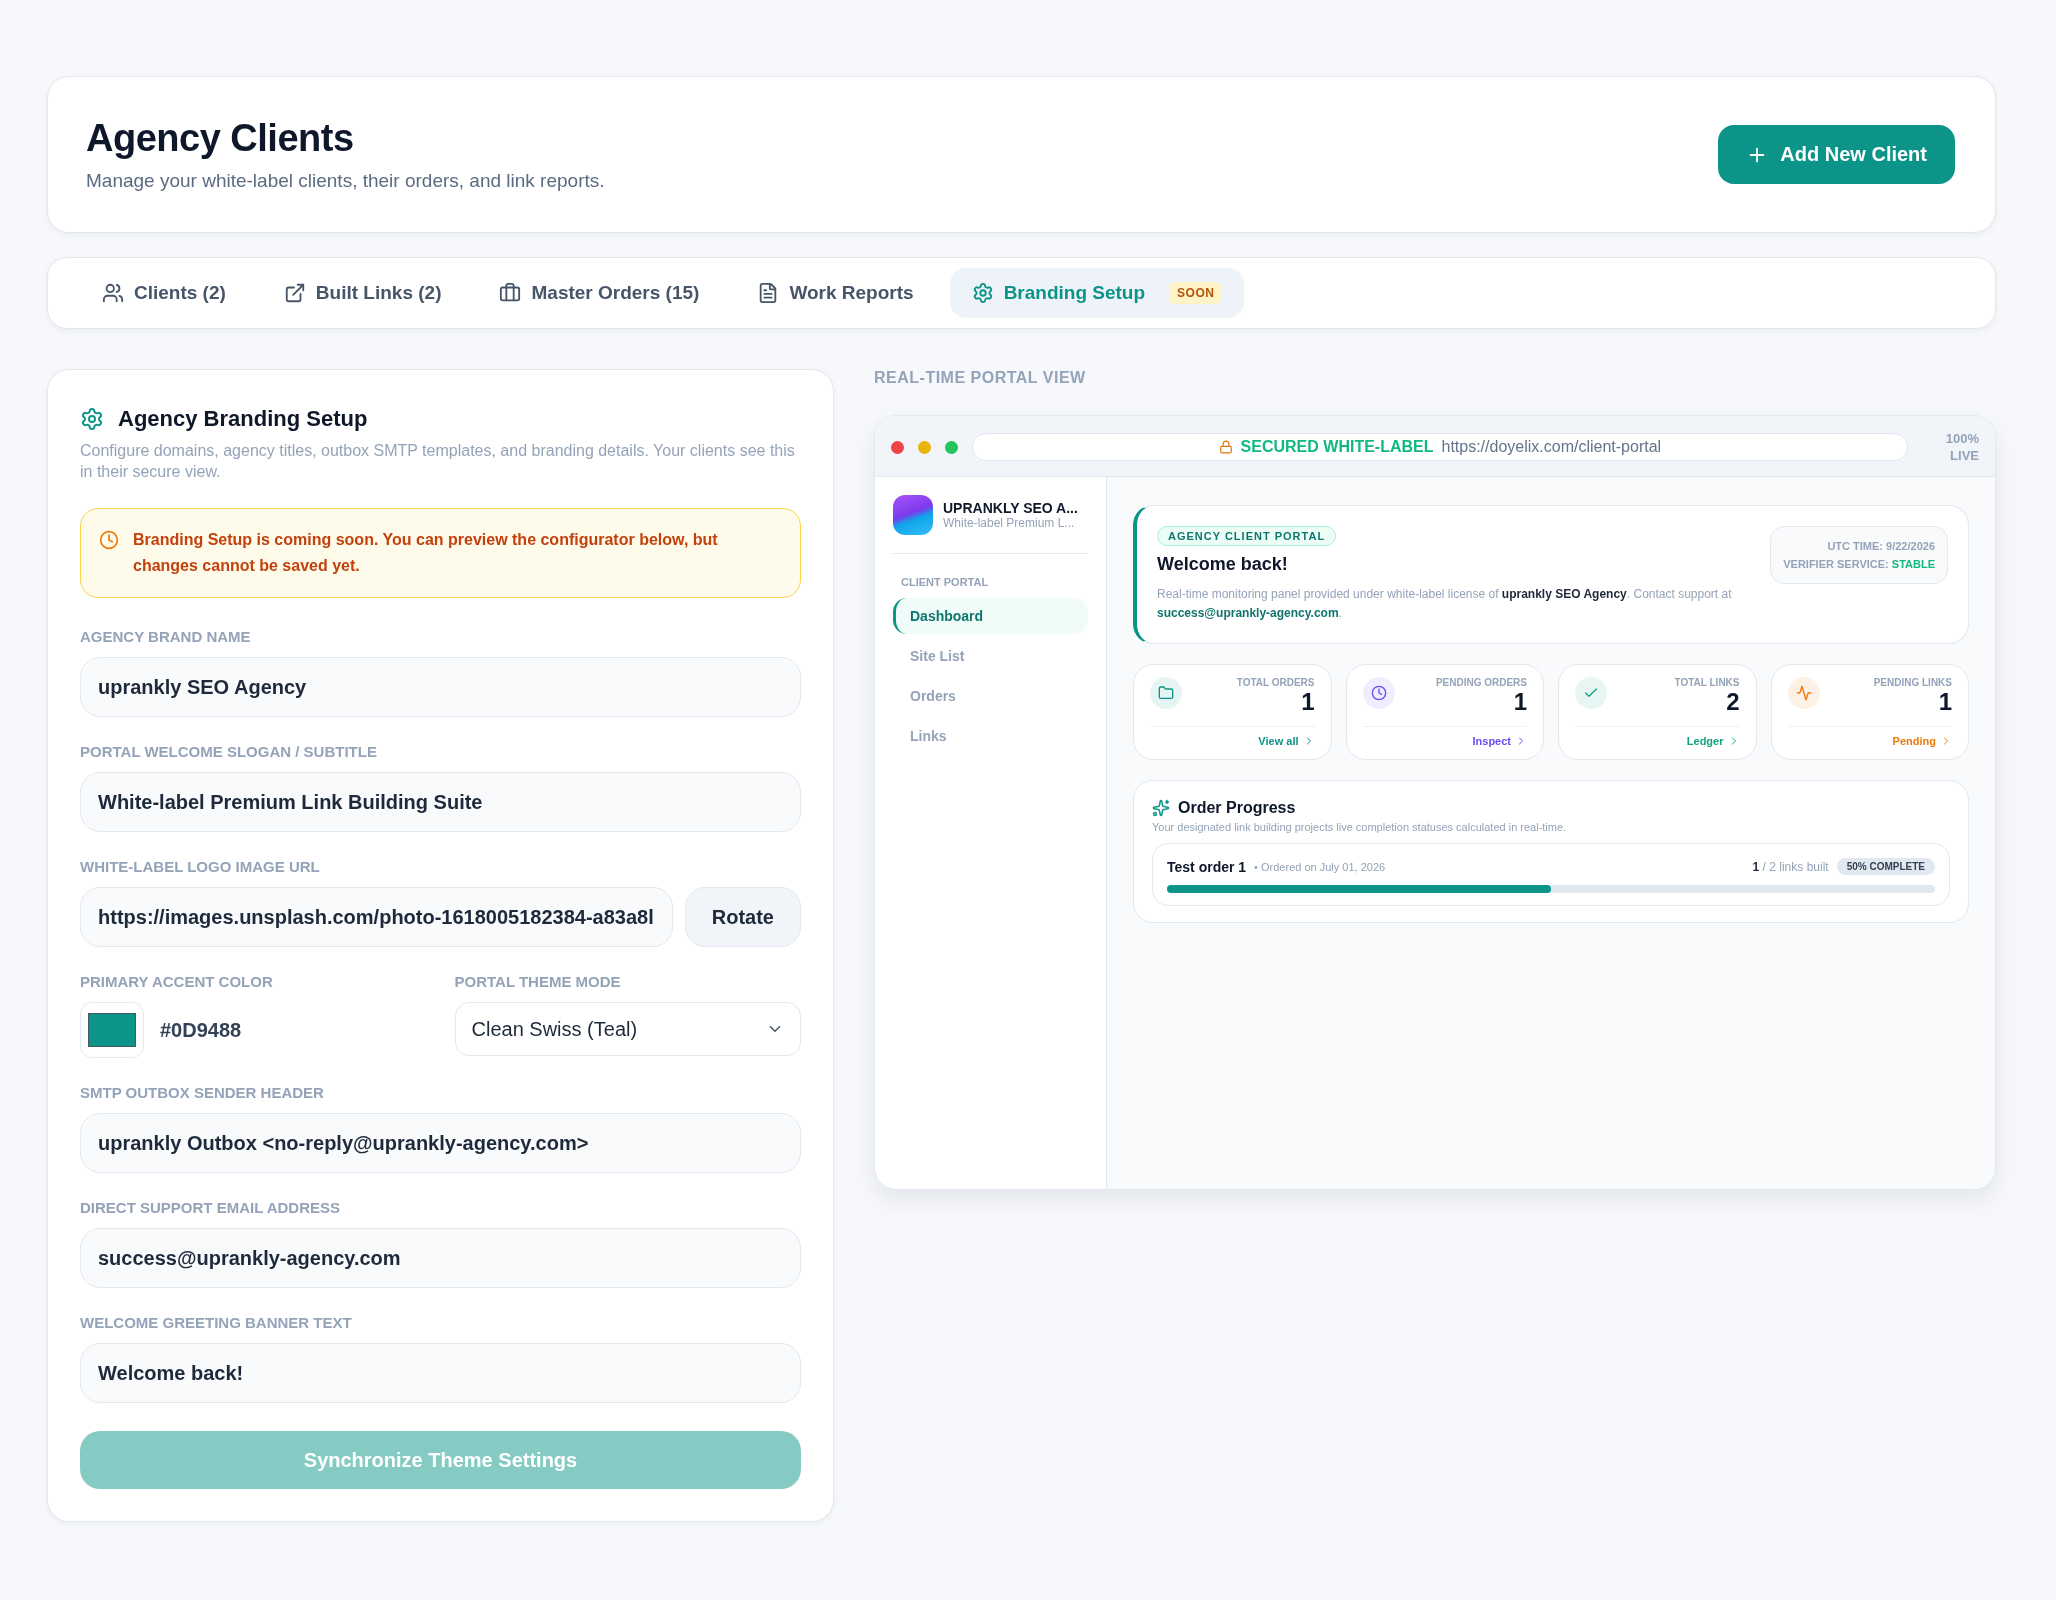 This screenshot has width=2056, height=1600. What do you see at coordinates (1275, 682) in the screenshot?
I see `stat-label: TOTAL ORDERS` at bounding box center [1275, 682].